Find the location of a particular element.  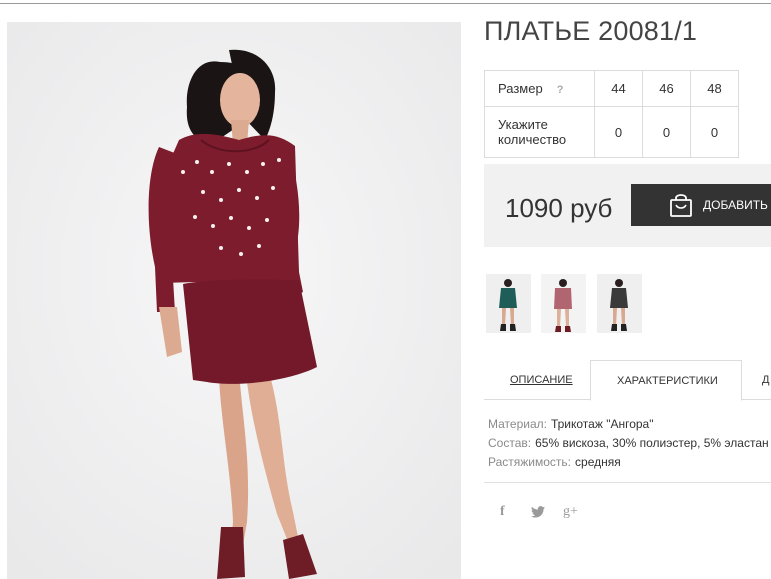

thumbnail-burgundy is located at coordinates (563, 303).